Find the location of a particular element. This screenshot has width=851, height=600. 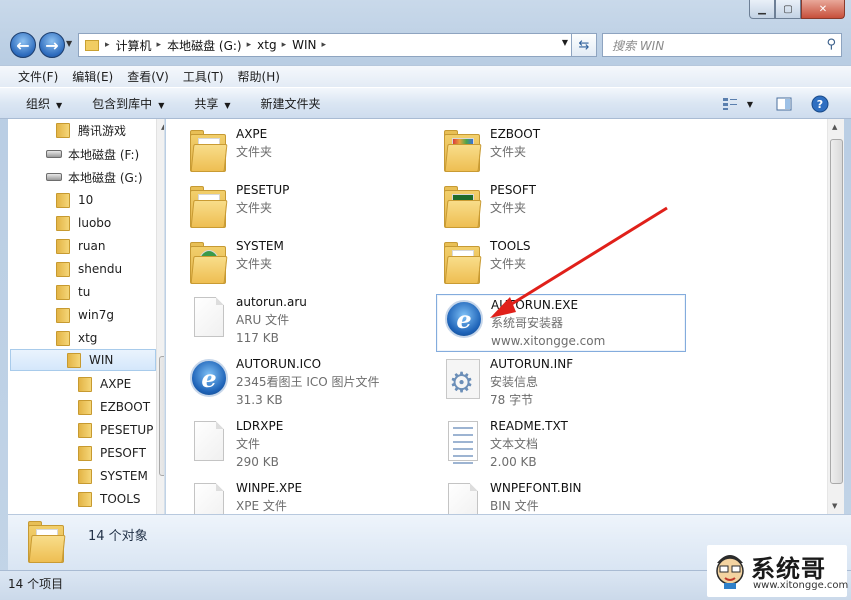

tree-item-luobo: luobo is located at coordinates (83, 223).